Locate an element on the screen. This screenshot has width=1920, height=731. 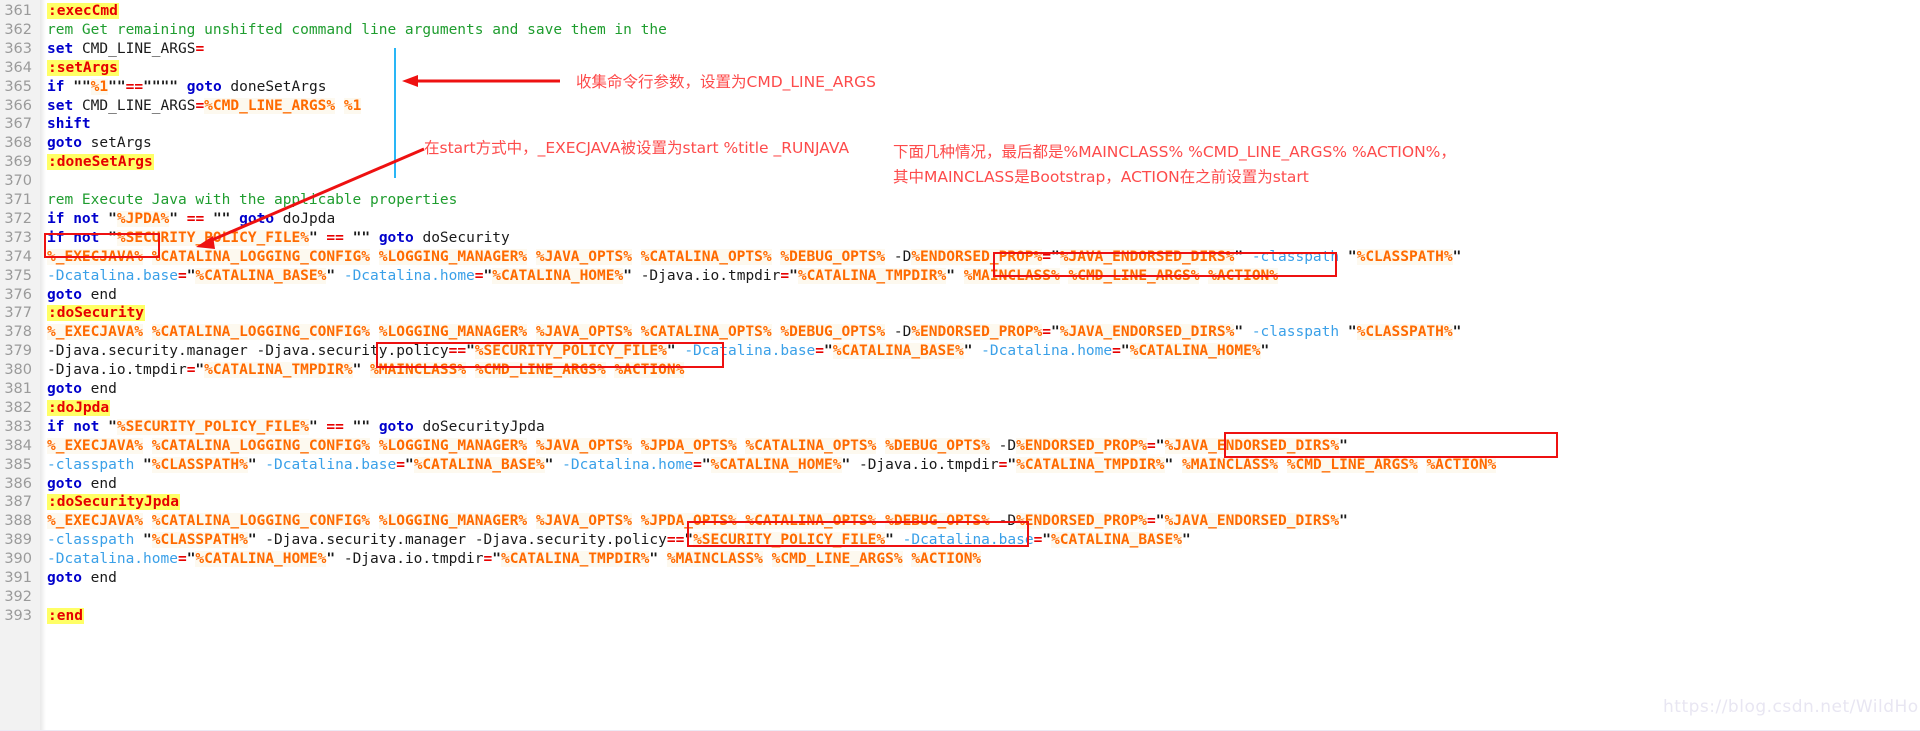
line-number: 371 is located at coordinates (18, 200).